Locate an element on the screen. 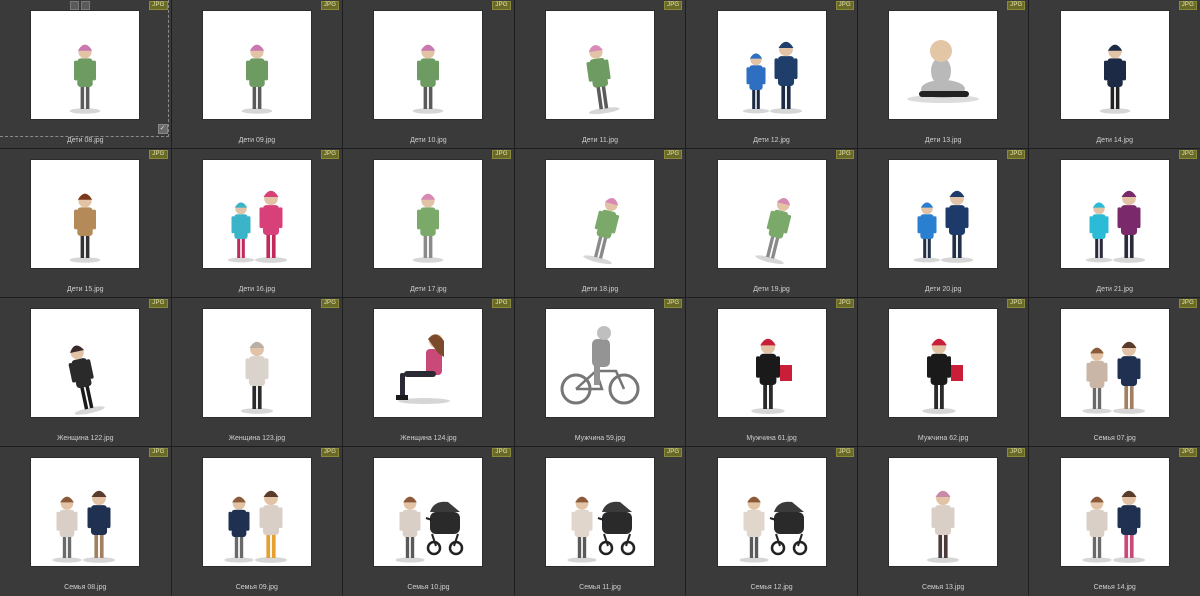 The width and height of the screenshot is (1200, 596). file-name-label: Дети 15.jpg is located at coordinates (85, 289).